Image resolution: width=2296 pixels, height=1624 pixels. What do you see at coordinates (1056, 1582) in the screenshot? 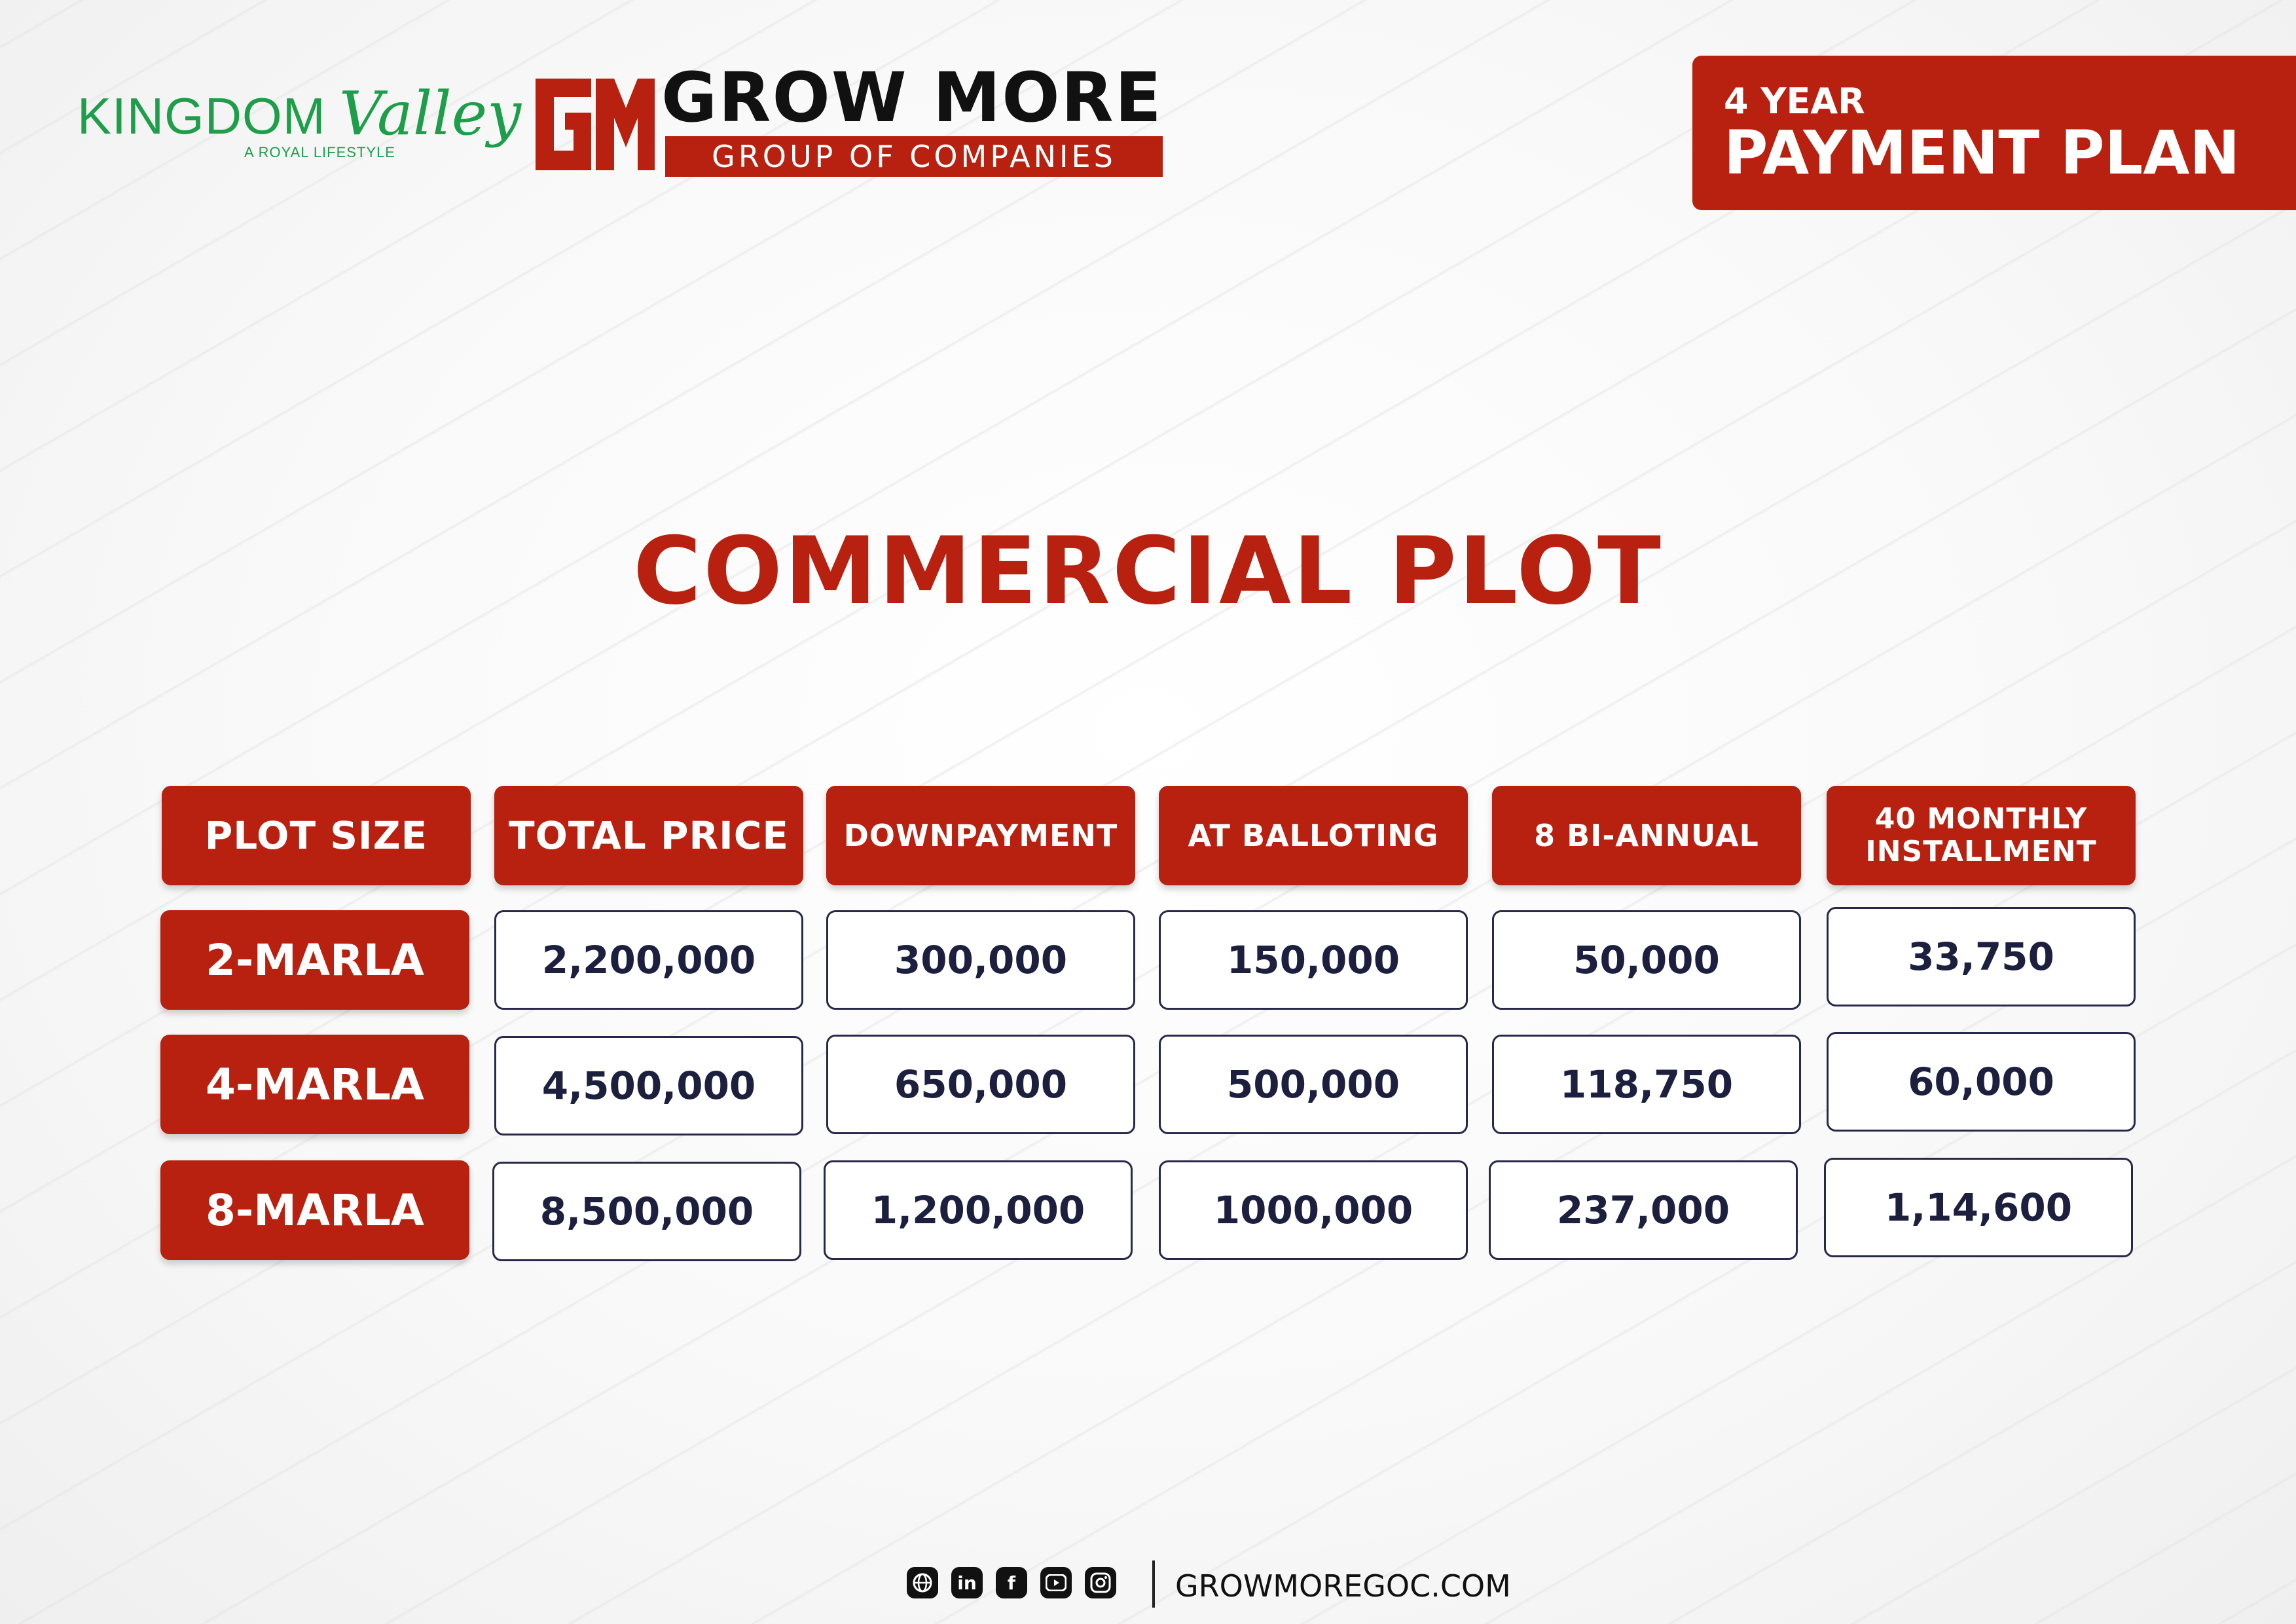
I see `youtube-icon` at bounding box center [1056, 1582].